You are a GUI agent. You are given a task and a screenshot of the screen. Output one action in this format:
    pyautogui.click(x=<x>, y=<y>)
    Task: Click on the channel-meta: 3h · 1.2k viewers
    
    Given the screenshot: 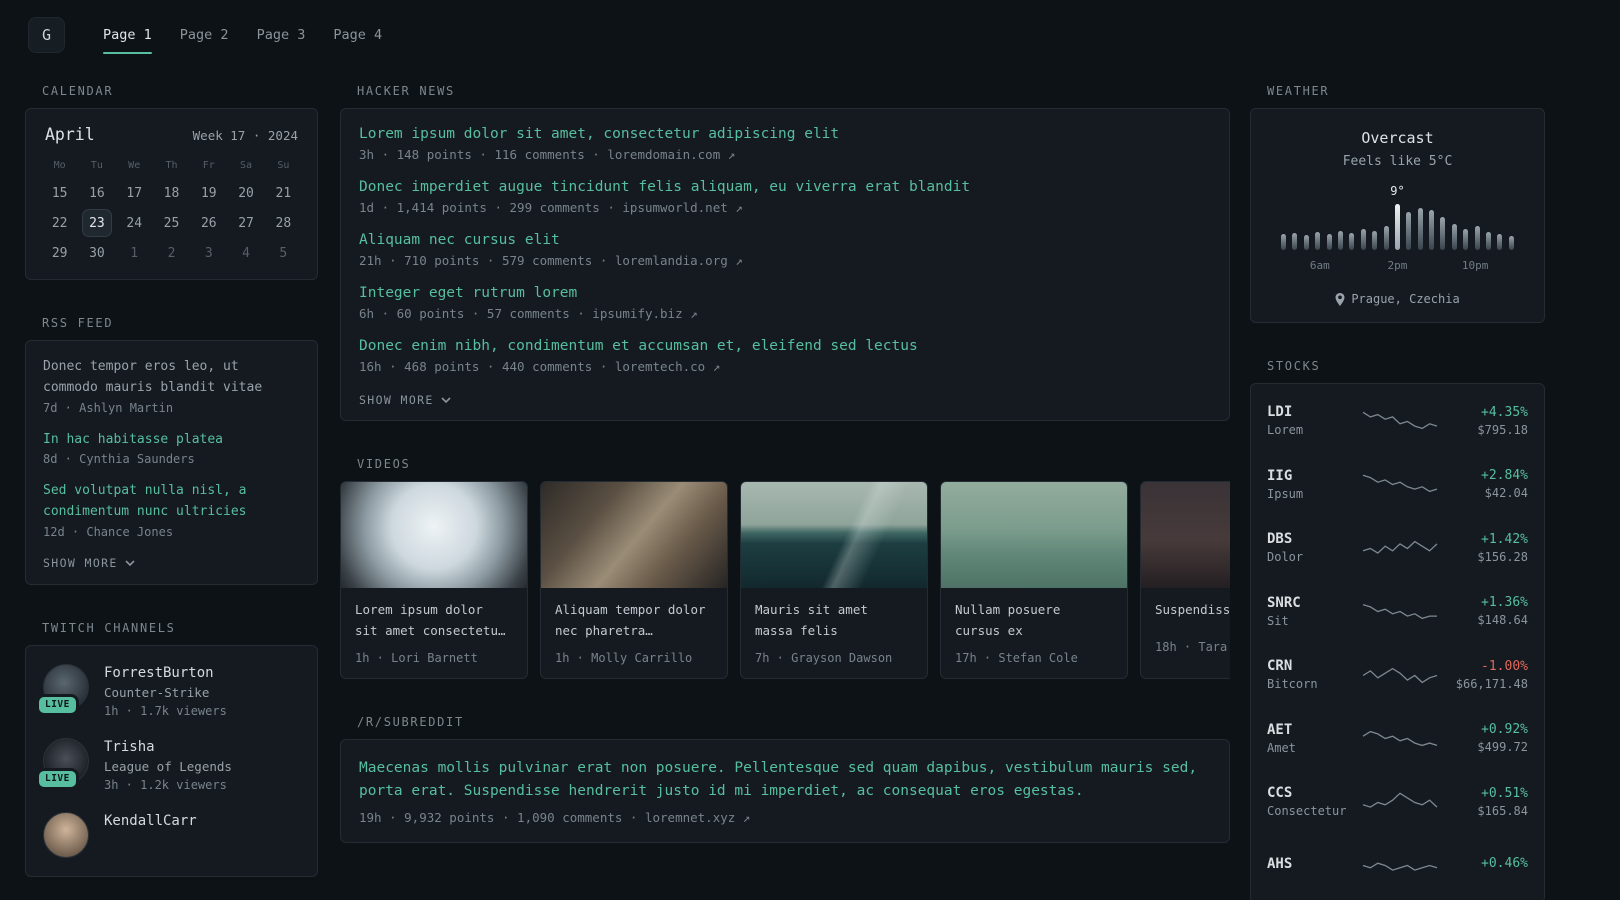 What is the action you would take?
    pyautogui.click(x=165, y=784)
    